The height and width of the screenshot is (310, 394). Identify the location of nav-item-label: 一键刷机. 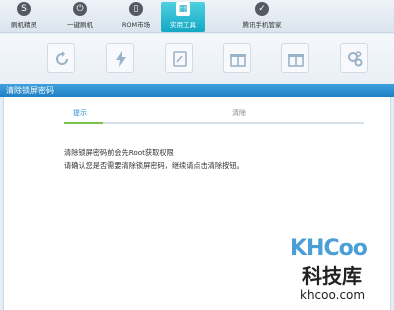
(80, 25).